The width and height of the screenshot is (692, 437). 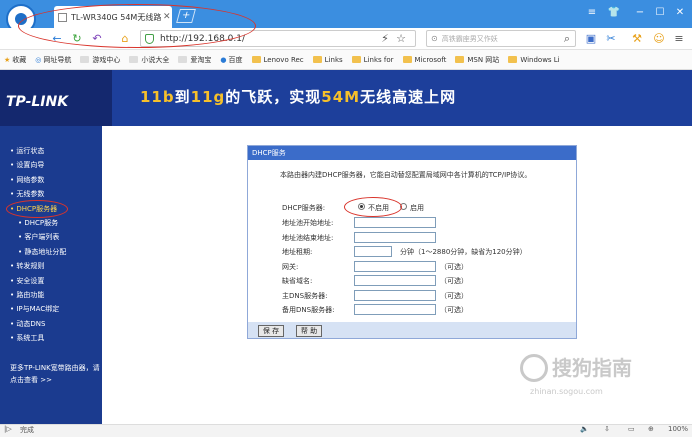 What do you see at coordinates (37, 102) in the screenshot?
I see `tp-link-logo: TP-LINK` at bounding box center [37, 102].